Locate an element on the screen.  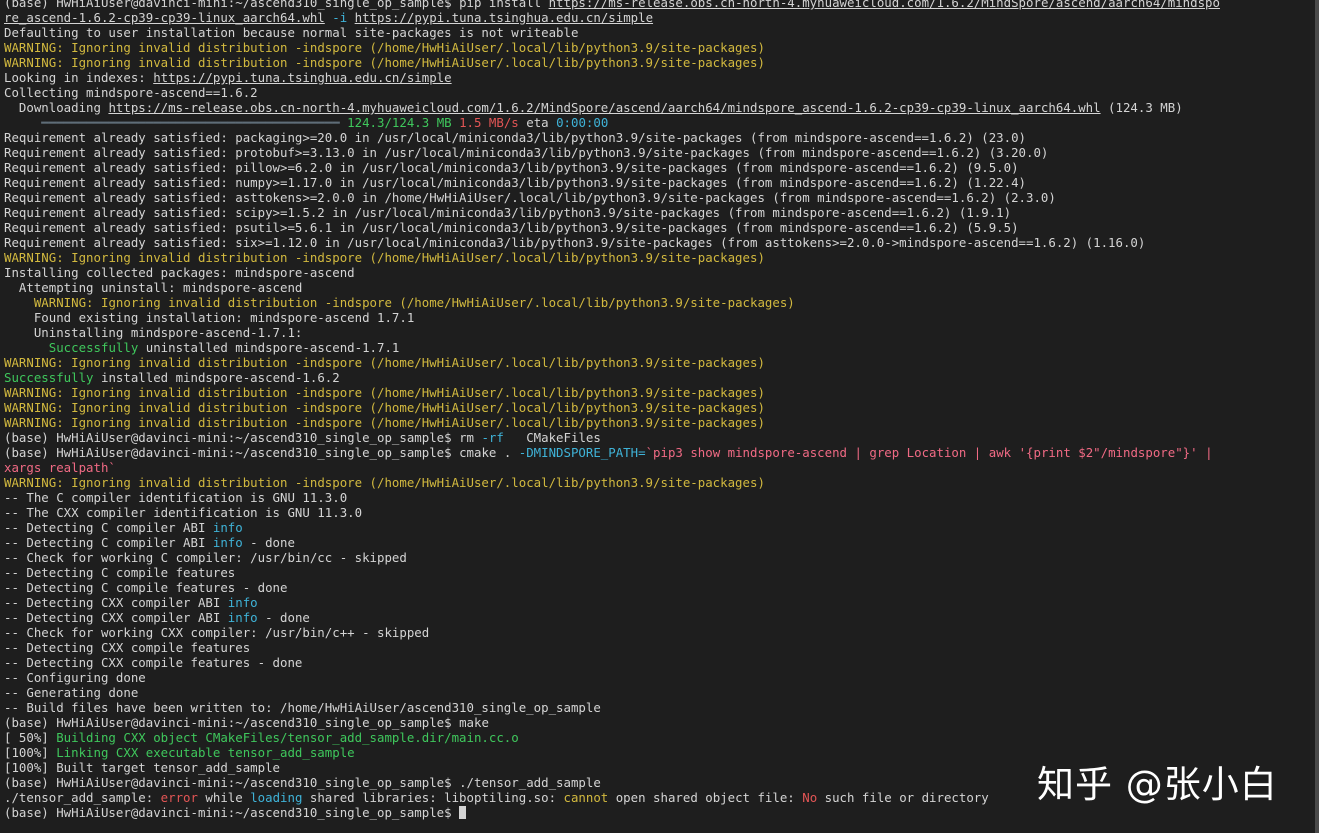
progress-size: 124.3/124.3 MB is located at coordinates (399, 122).